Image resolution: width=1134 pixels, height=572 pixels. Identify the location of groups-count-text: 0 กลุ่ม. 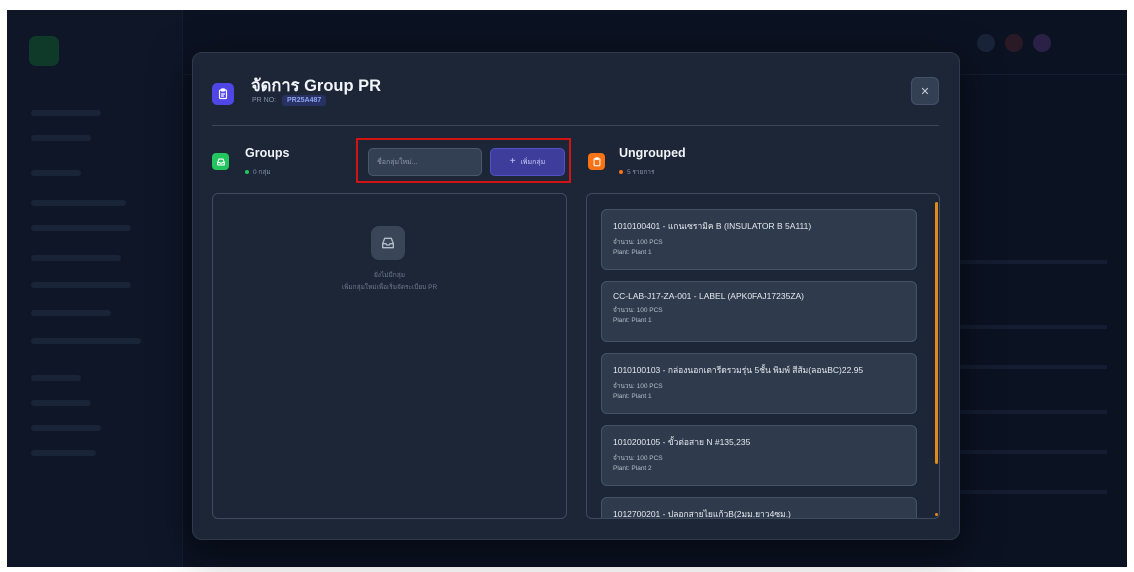
(262, 172).